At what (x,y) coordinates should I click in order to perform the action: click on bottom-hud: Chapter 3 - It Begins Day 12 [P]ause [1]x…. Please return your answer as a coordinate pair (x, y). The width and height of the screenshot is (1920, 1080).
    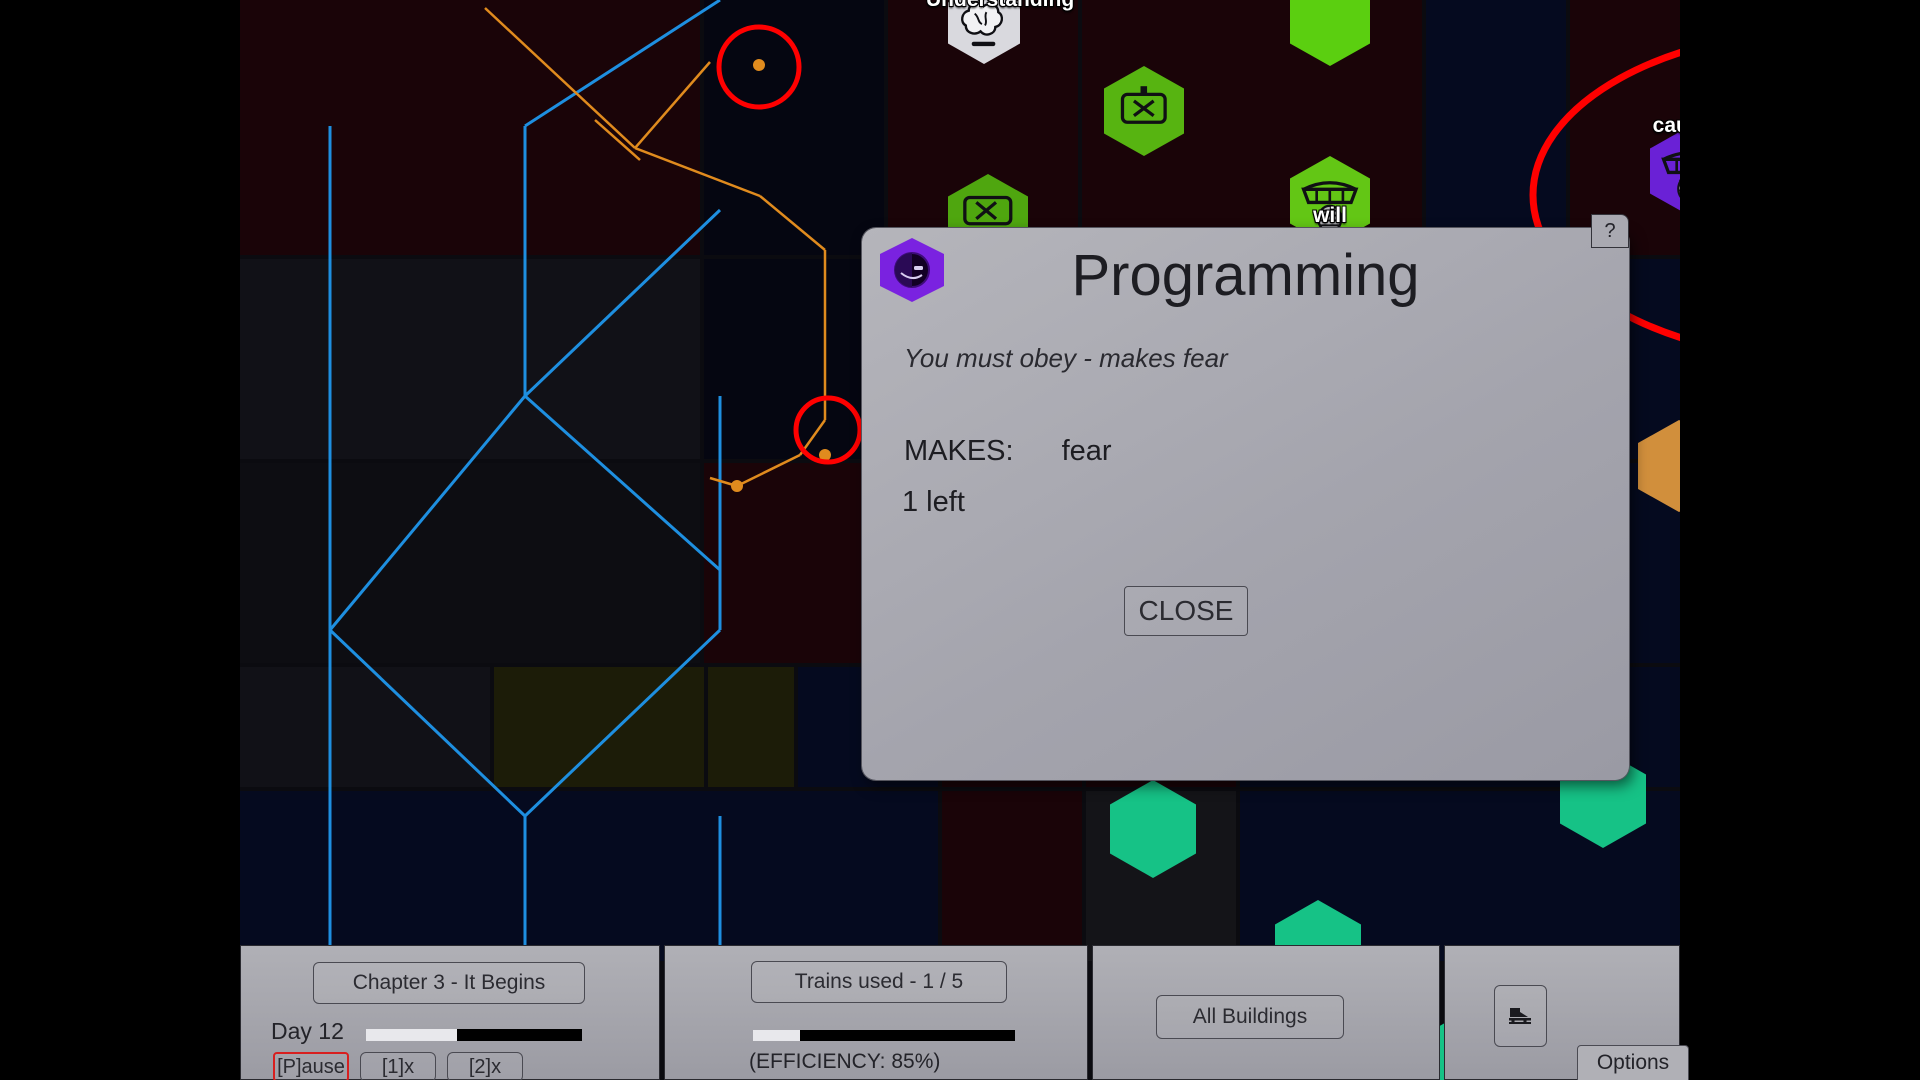
    Looking at the image, I should click on (964, 1012).